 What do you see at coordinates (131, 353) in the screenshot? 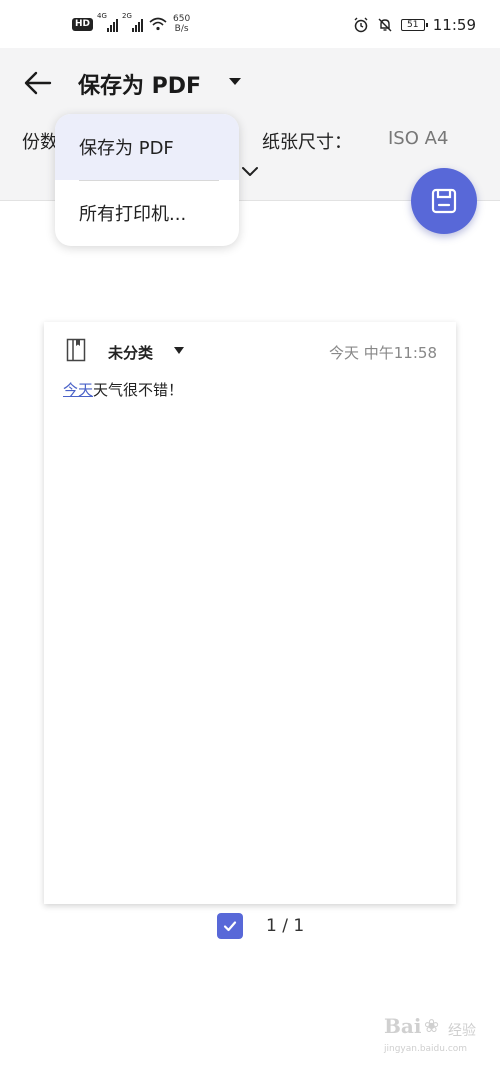
I see `note-category: 未分类` at bounding box center [131, 353].